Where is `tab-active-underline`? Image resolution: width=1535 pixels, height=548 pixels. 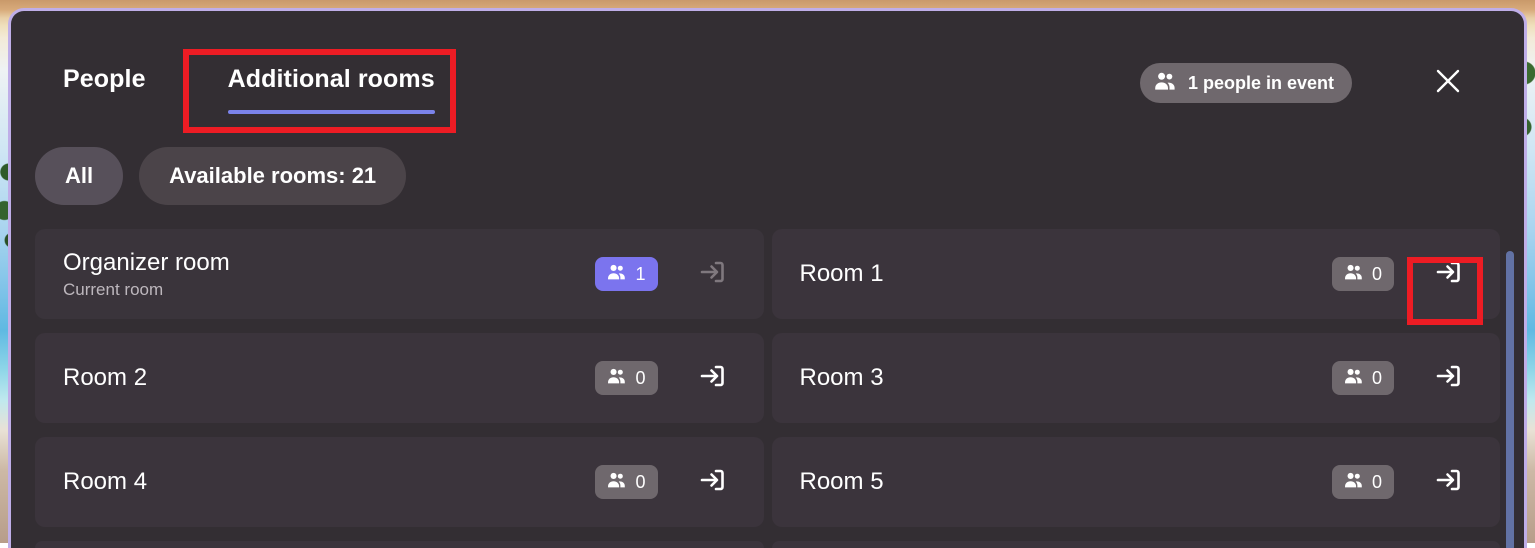 tab-active-underline is located at coordinates (331, 112).